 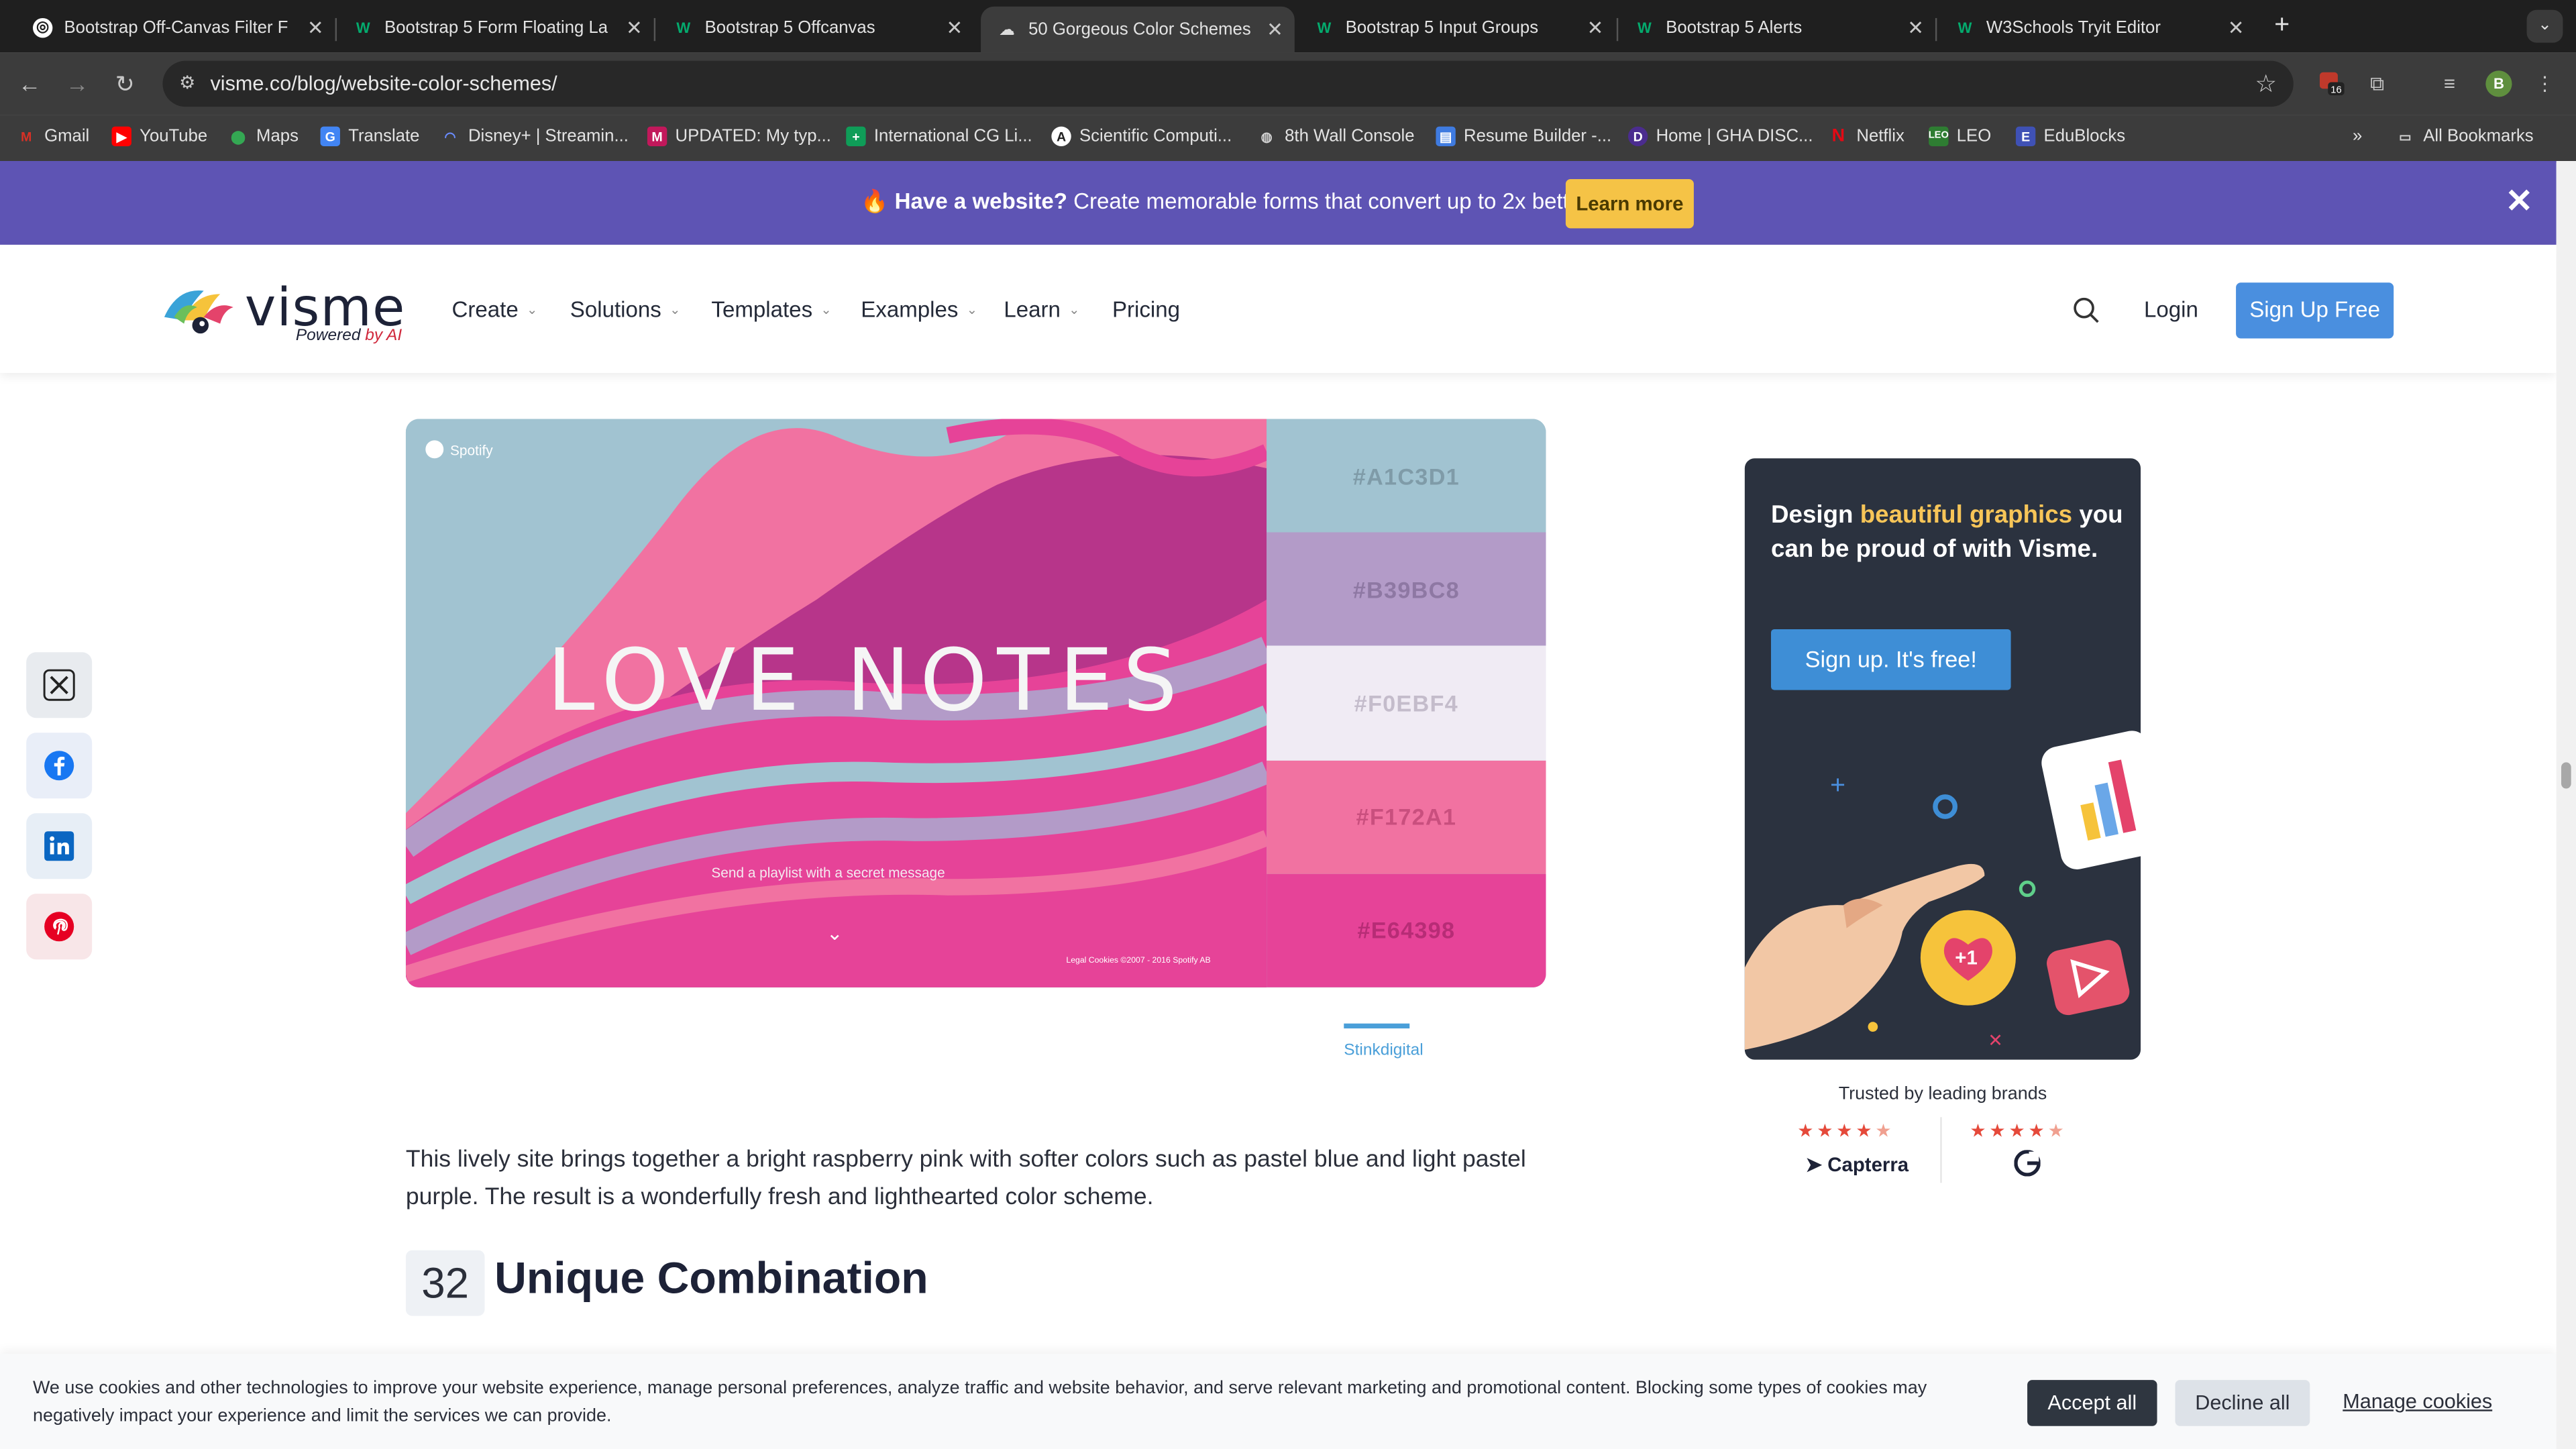 What do you see at coordinates (175, 27) in the screenshot?
I see `tab-bootstrap-offcanvas-filter: ◎ Bootstrap Off-Canvas Filter F ✕` at bounding box center [175, 27].